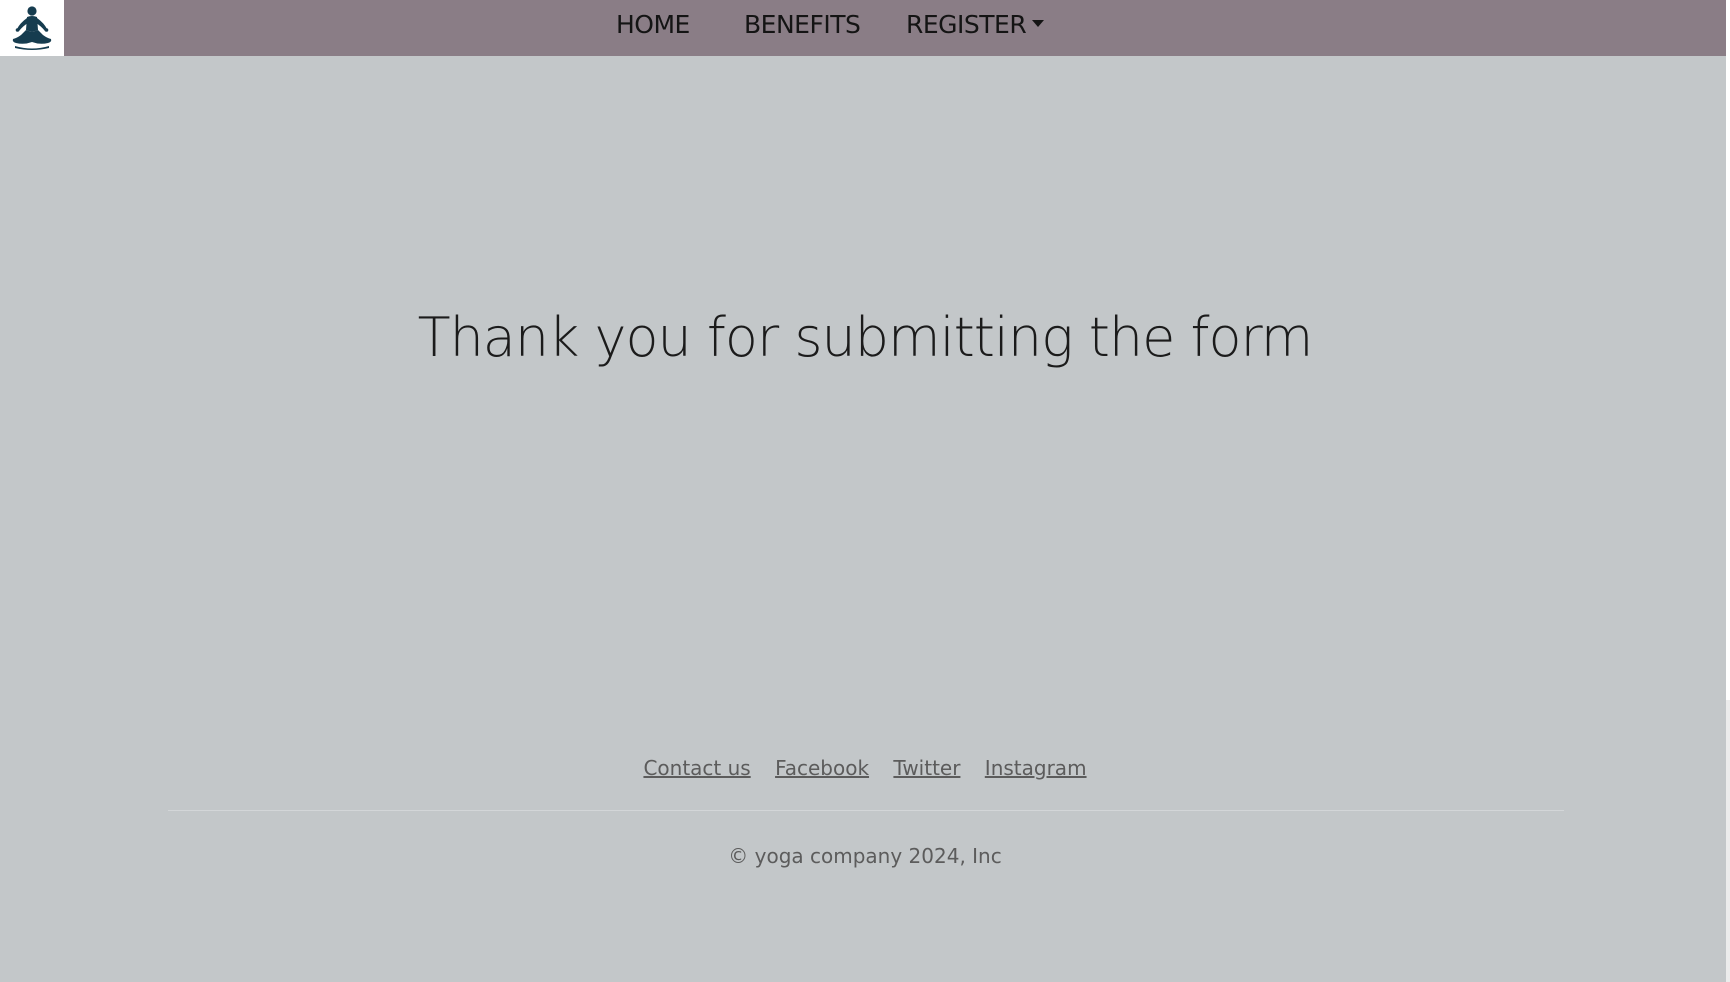 This screenshot has height=982, width=1730. Describe the element at coordinates (865, 337) in the screenshot. I see `confirmation-message: Thank you for submitting the form` at that location.